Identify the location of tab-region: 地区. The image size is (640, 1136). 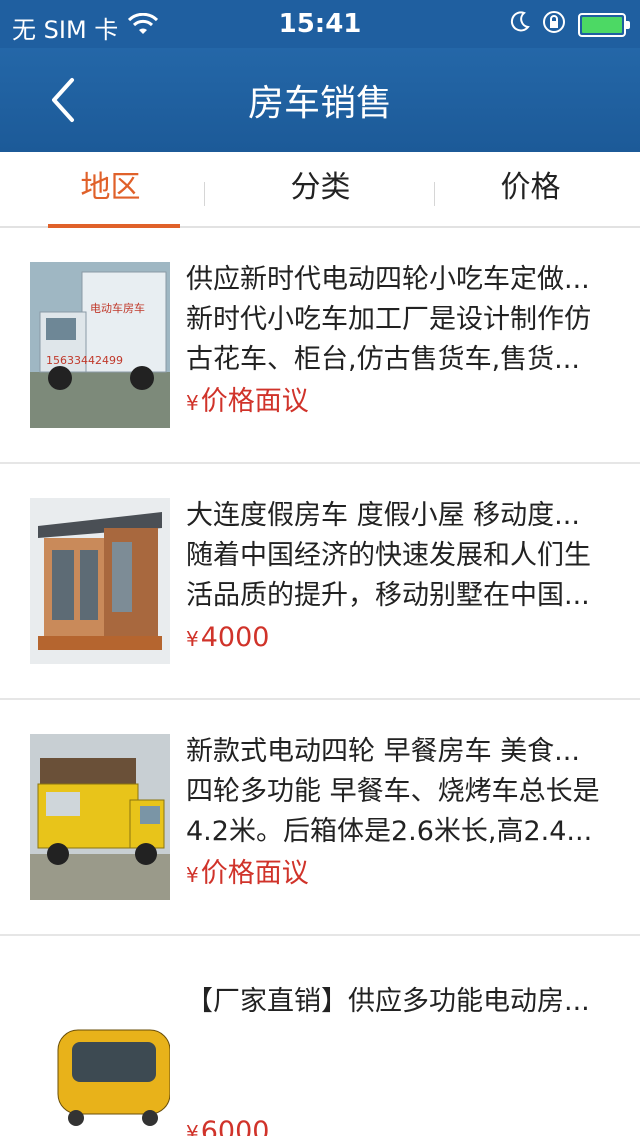
(110, 190).